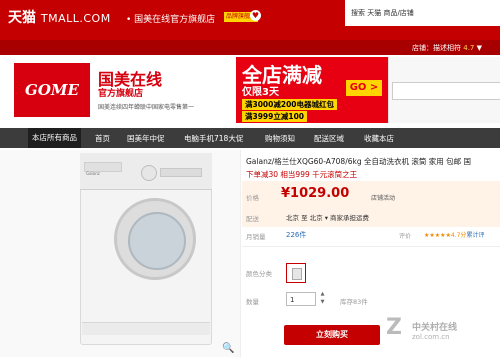 This screenshot has width=500, height=357. Describe the element at coordinates (157, 241) in the screenshot. I see `washer-door-glass` at that location.